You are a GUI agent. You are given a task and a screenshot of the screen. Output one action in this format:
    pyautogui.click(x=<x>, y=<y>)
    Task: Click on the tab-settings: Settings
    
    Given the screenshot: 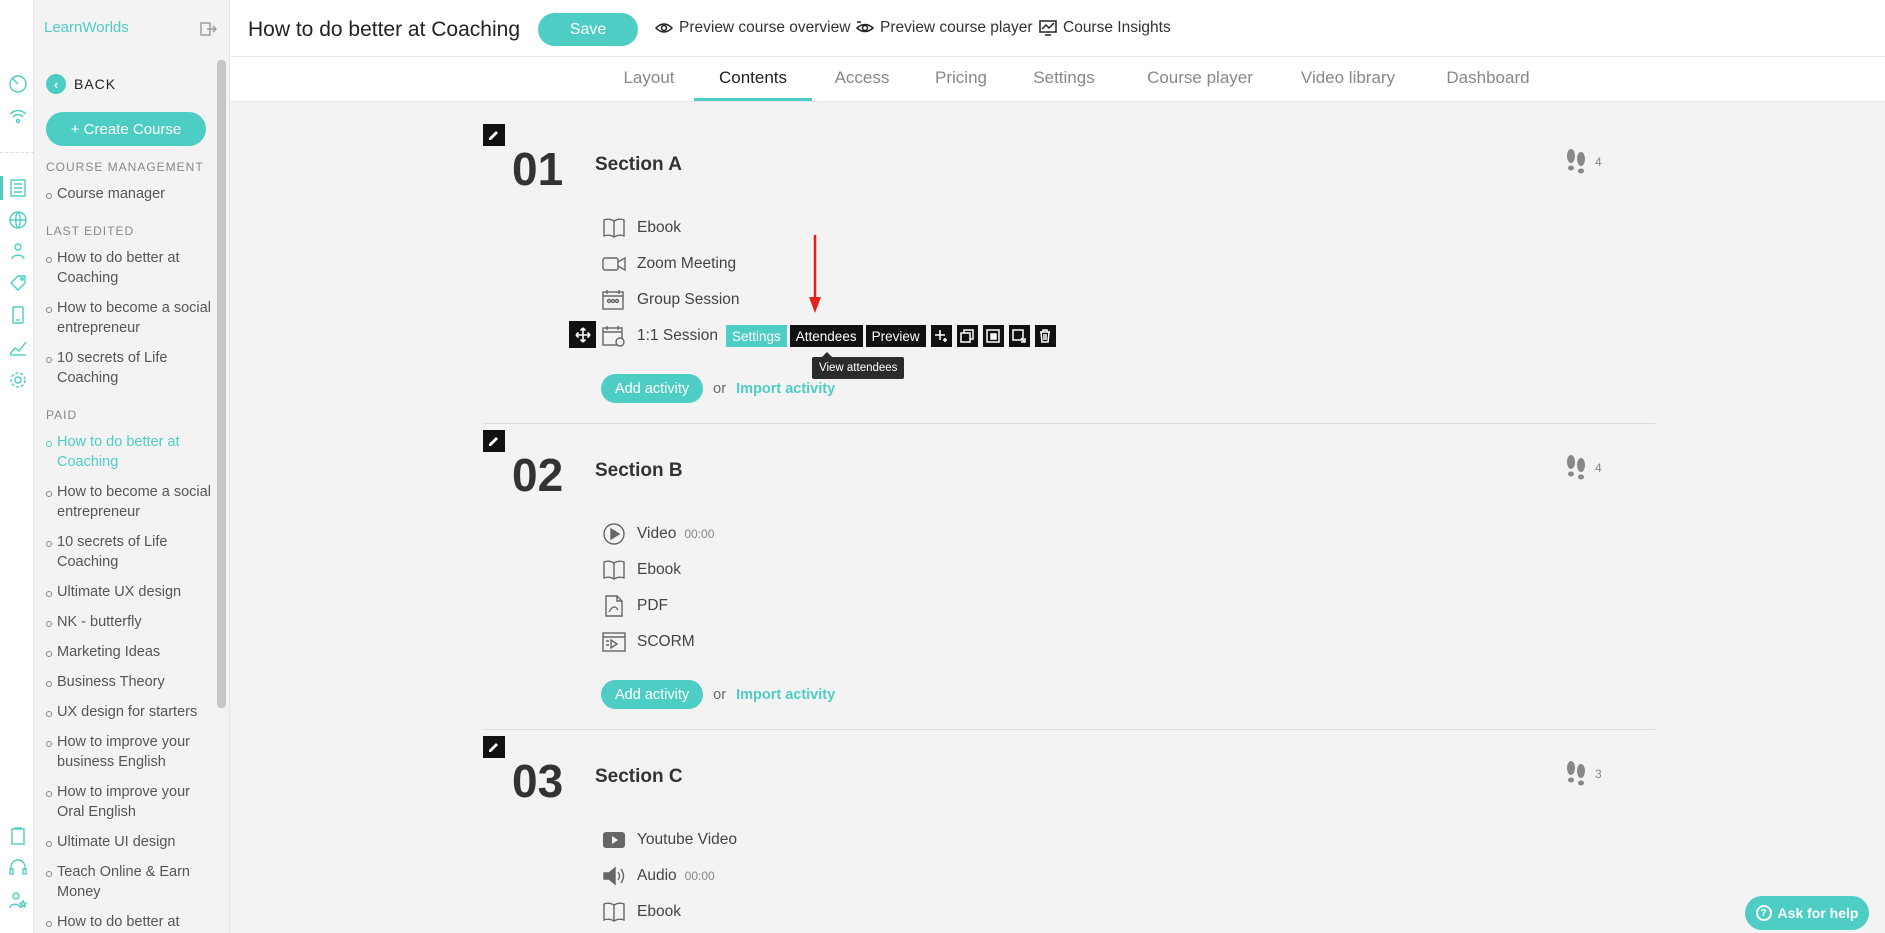 What is the action you would take?
    pyautogui.click(x=1064, y=79)
    